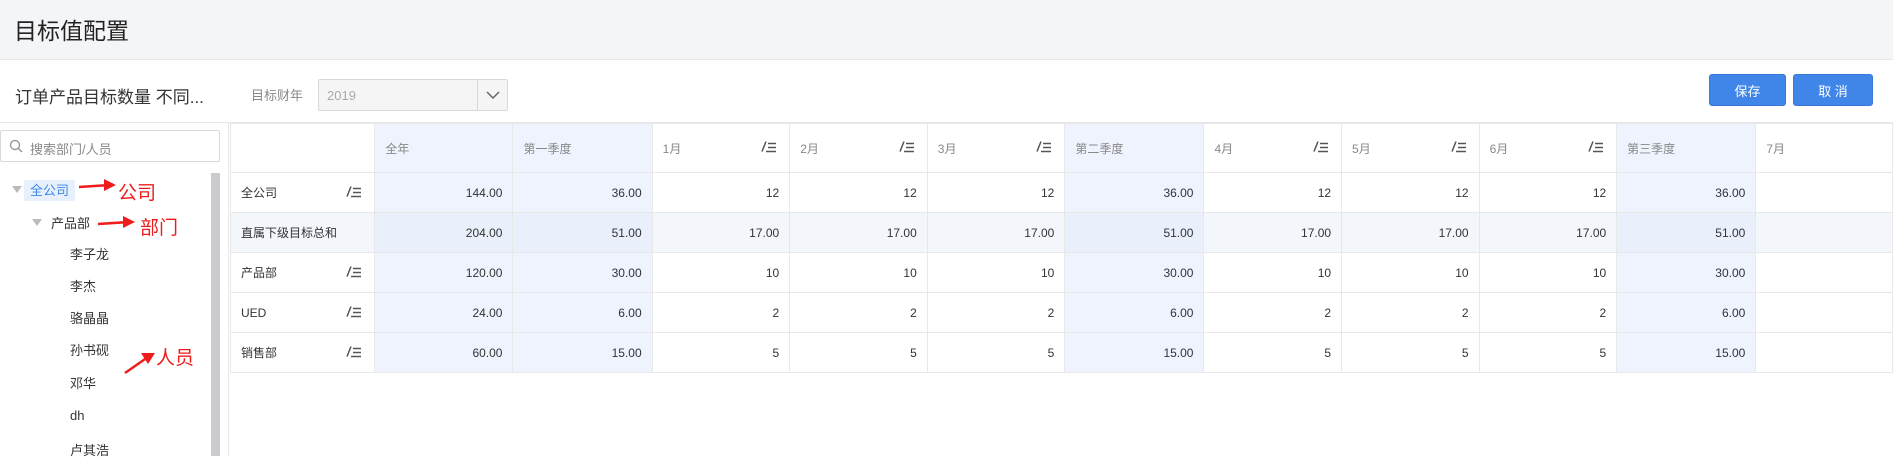 The height and width of the screenshot is (459, 1893). Describe the element at coordinates (259, 273) in the screenshot. I see `row-label: 产品部` at that location.